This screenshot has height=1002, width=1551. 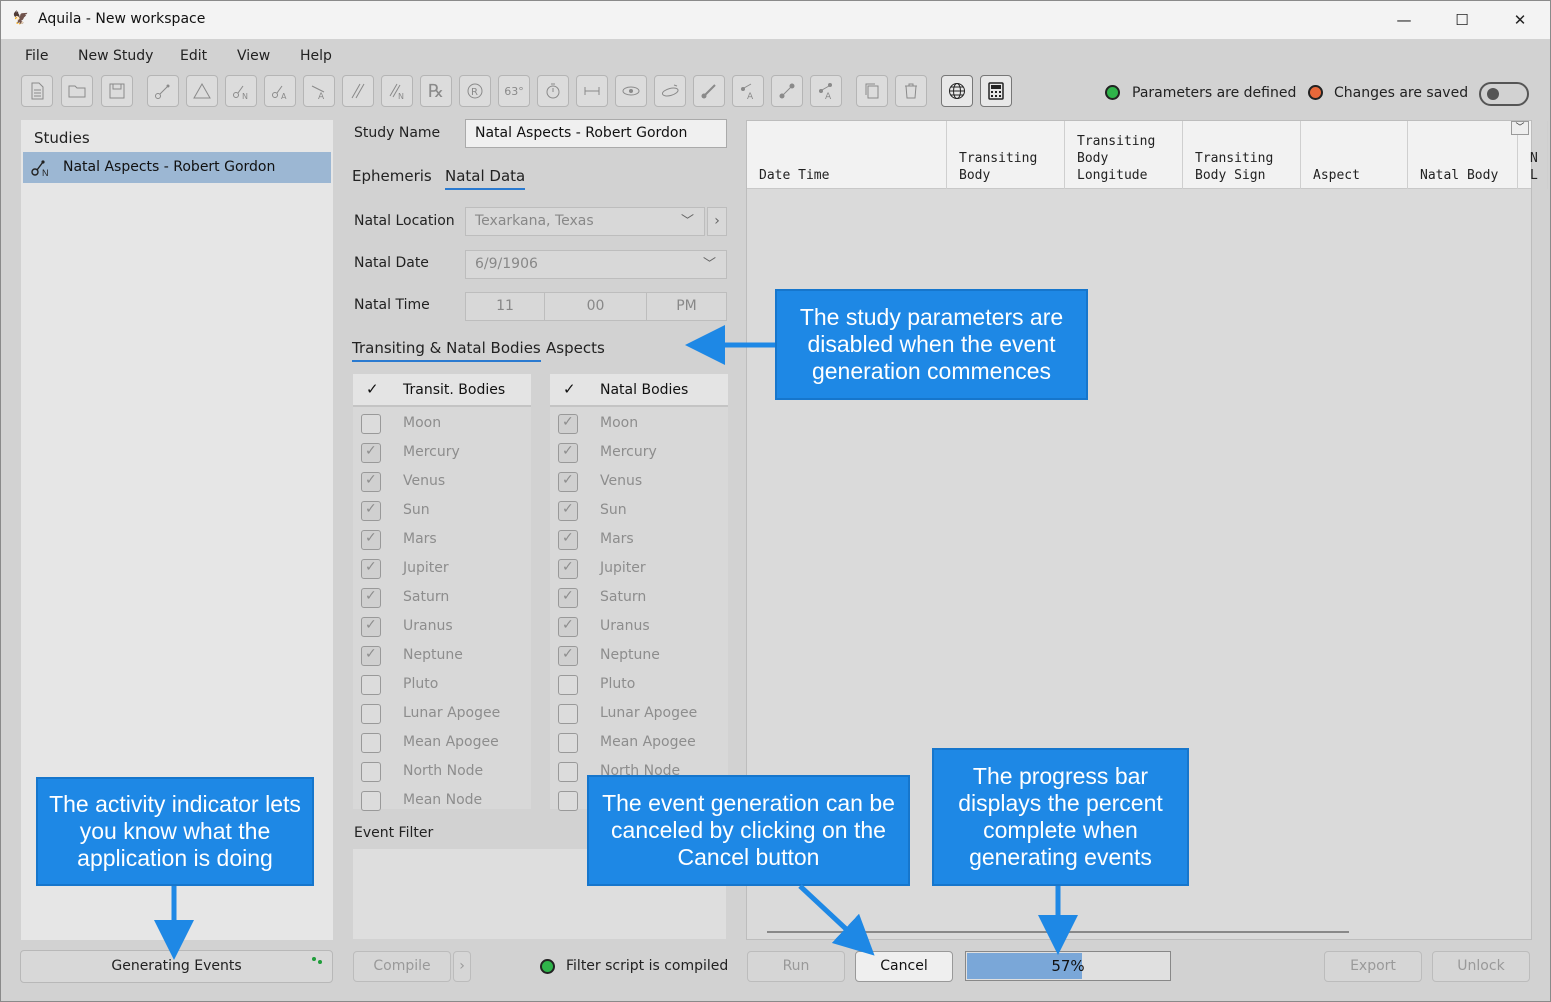 I want to click on run-button: Run, so click(x=796, y=966).